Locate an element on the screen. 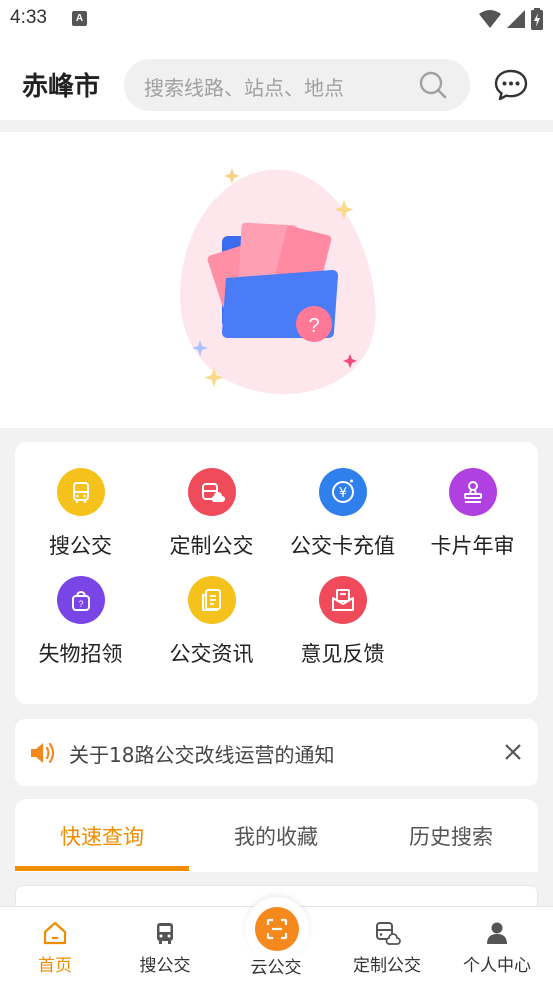 This screenshot has width=553, height=984. cloud-bus-button is located at coordinates (277, 929).